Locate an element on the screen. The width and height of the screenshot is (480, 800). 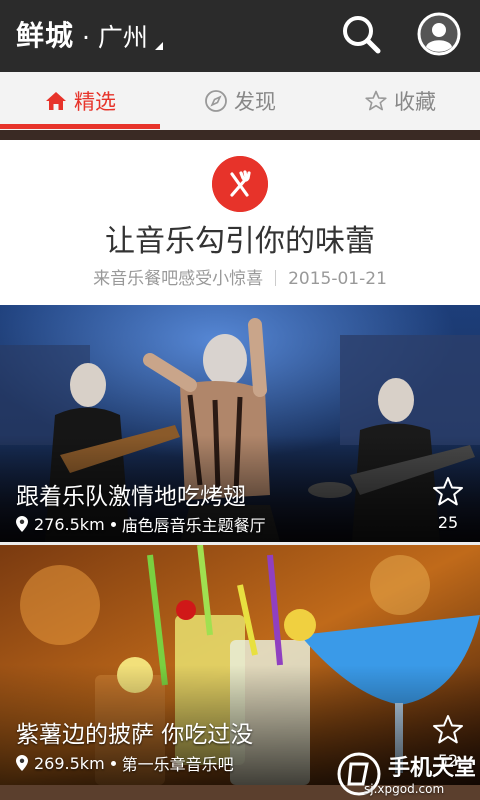
city-dropdown-caret-icon is located at coordinates (159, 46).